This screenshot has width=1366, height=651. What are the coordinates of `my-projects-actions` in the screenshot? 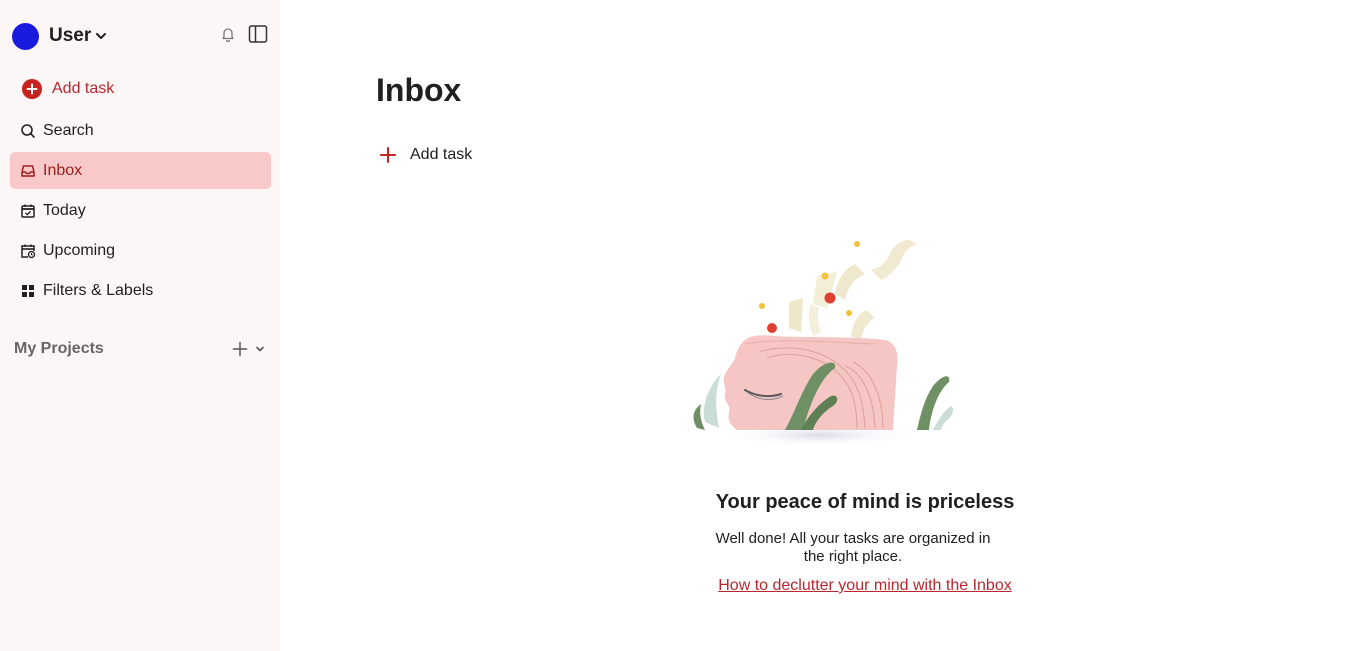 It's located at (249, 349).